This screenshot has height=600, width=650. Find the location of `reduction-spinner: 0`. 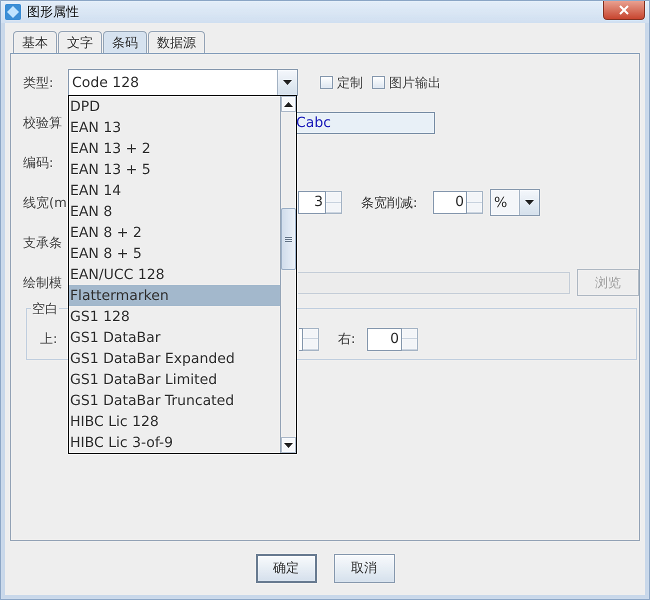

reduction-spinner: 0 is located at coordinates (450, 202).